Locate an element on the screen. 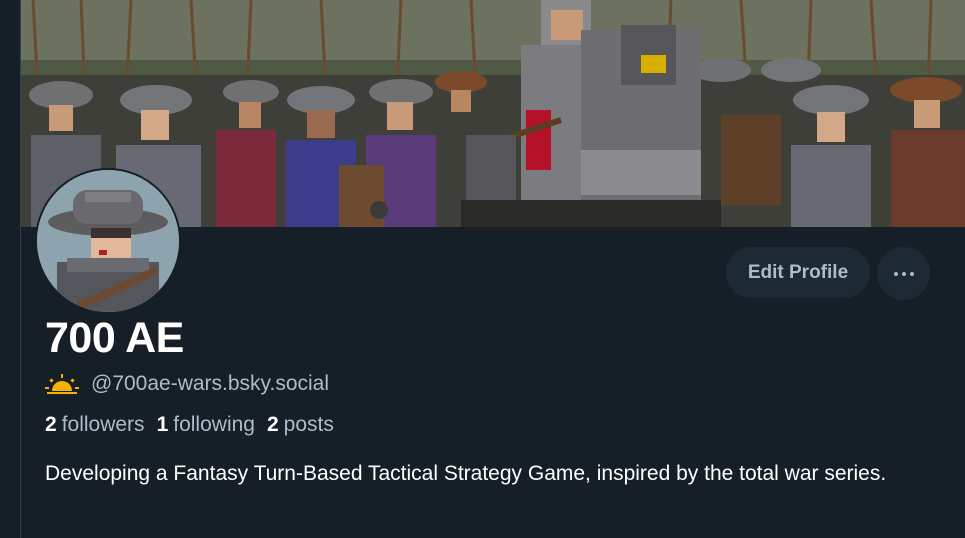 This screenshot has width=965, height=538. posts-label: posts is located at coordinates (308, 424).